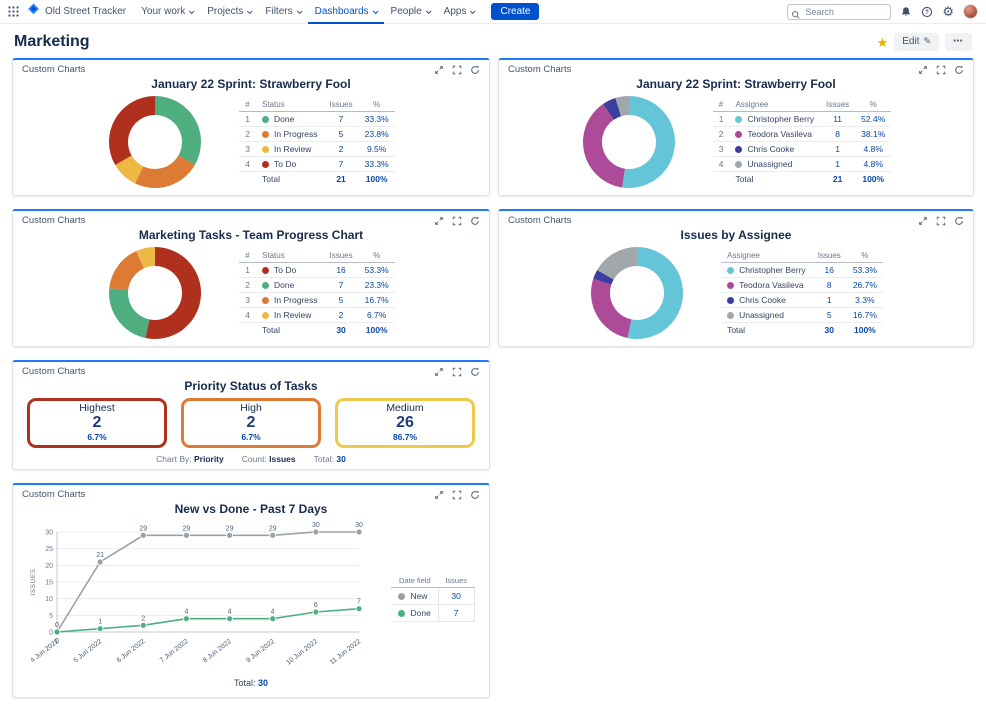 This screenshot has height=713, width=986. Describe the element at coordinates (345, 12) in the screenshot. I see `nav-menu-dashboards: Dashboards` at that location.